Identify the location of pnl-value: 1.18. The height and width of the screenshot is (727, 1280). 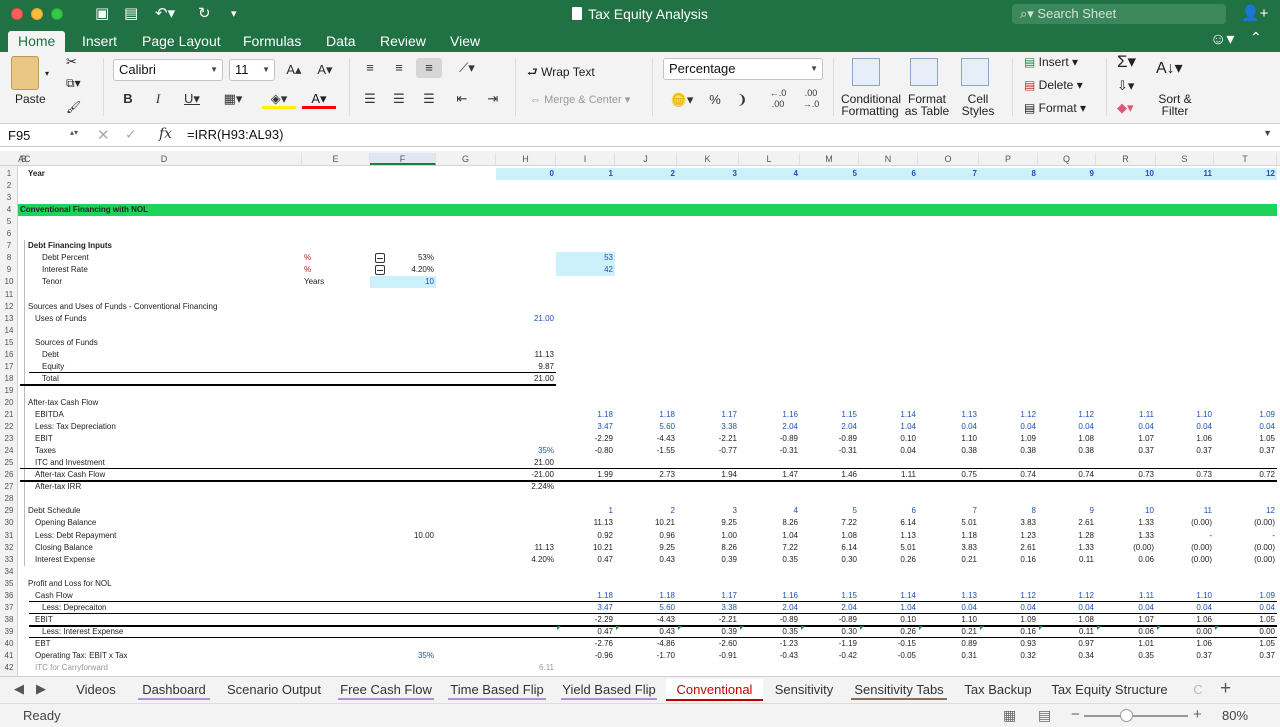
(585, 596).